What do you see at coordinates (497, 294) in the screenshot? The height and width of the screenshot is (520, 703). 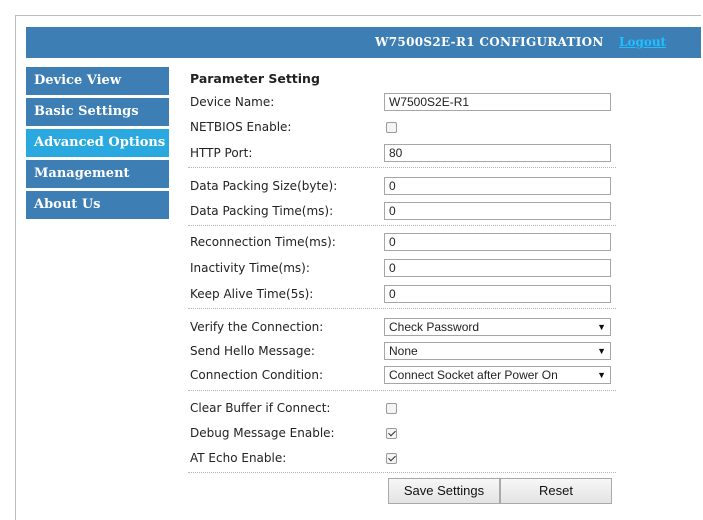 I see `keepalive-time-input: 0` at bounding box center [497, 294].